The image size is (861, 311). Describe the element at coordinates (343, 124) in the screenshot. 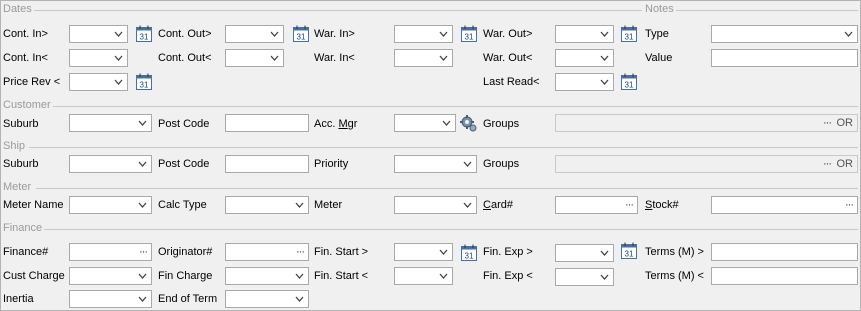

I see `acc-mgr-label-accesskey: M` at that location.